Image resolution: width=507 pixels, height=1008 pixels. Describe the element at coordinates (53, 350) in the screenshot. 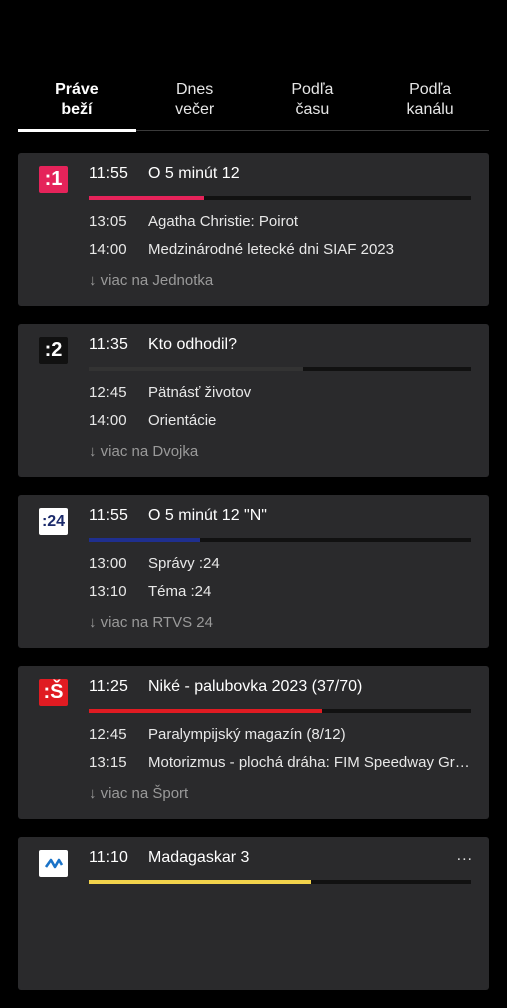

I see `channel-logo-dvojka: :2` at that location.